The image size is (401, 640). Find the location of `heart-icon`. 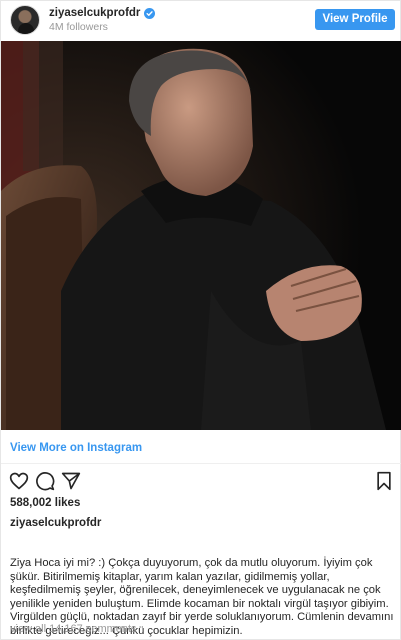

heart-icon is located at coordinates (19, 481).